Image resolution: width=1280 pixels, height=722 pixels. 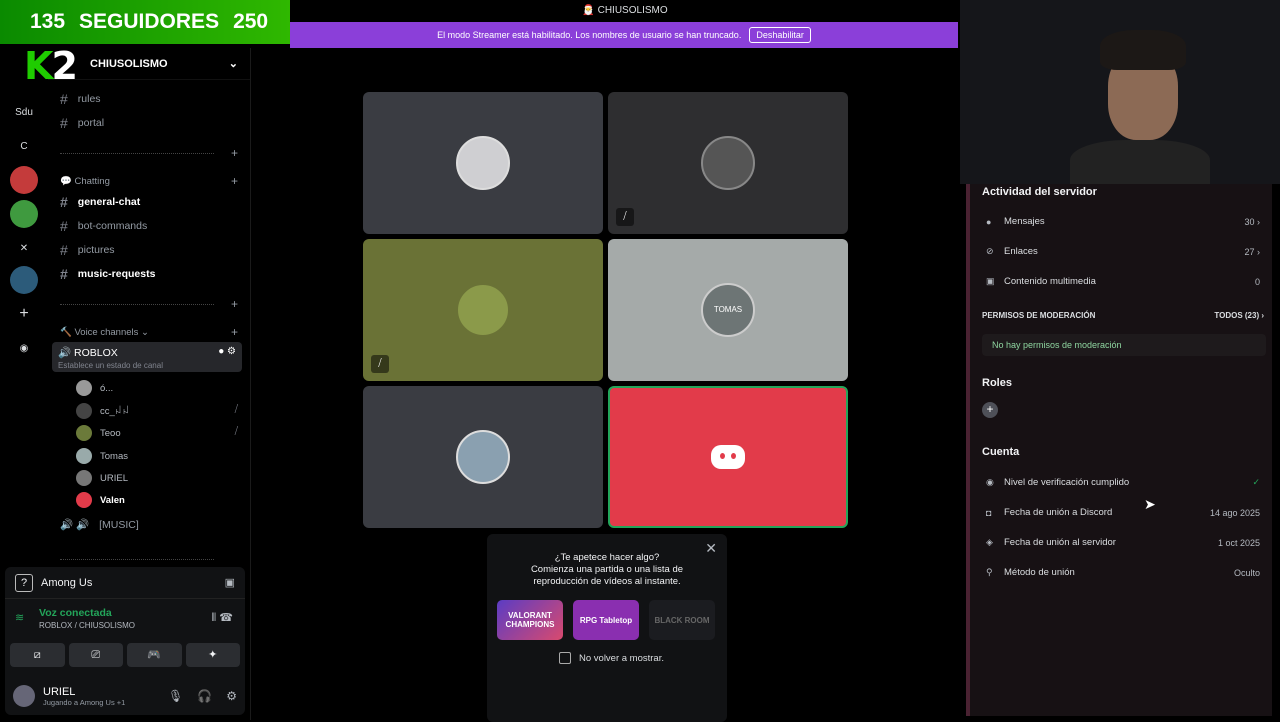 I want to click on person-icon: ⚲, so click(x=989, y=572).